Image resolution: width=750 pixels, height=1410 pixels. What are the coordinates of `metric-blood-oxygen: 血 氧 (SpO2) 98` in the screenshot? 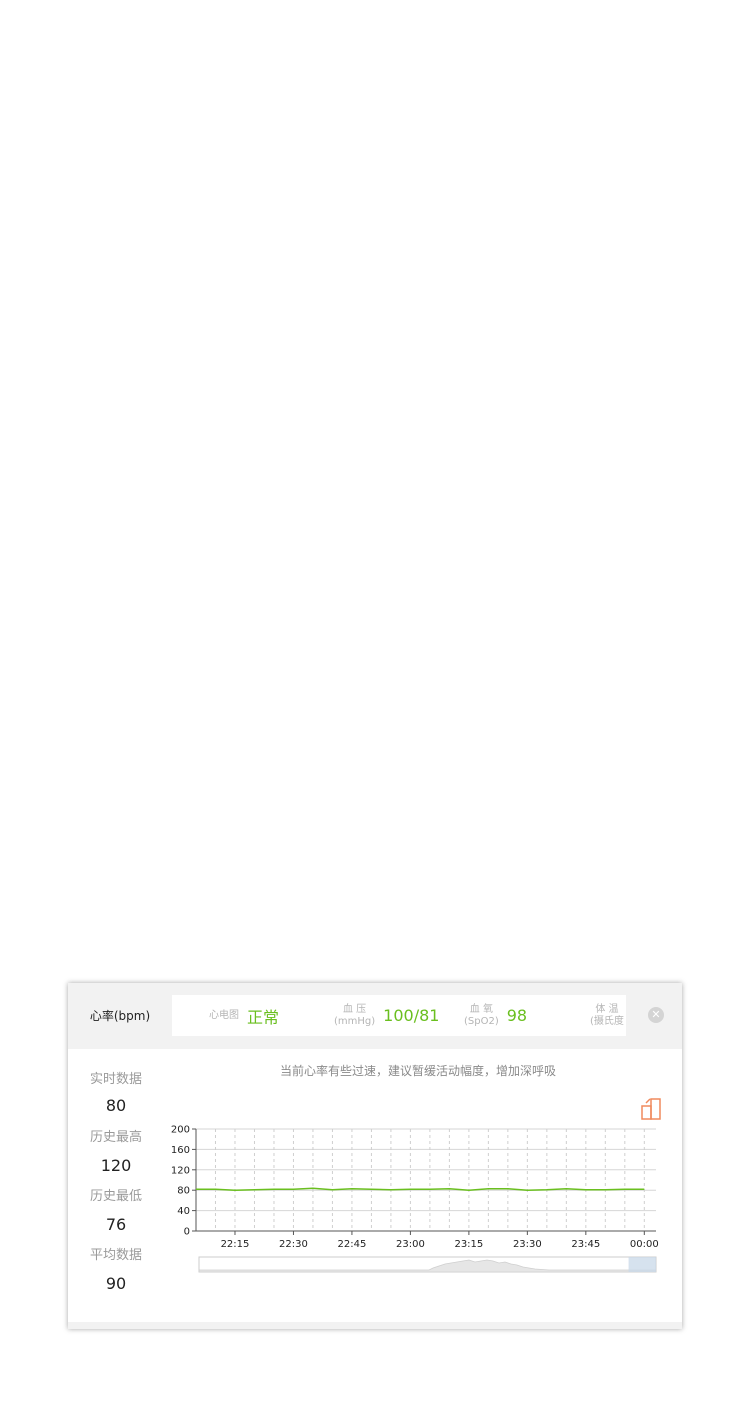 It's located at (495, 1015).